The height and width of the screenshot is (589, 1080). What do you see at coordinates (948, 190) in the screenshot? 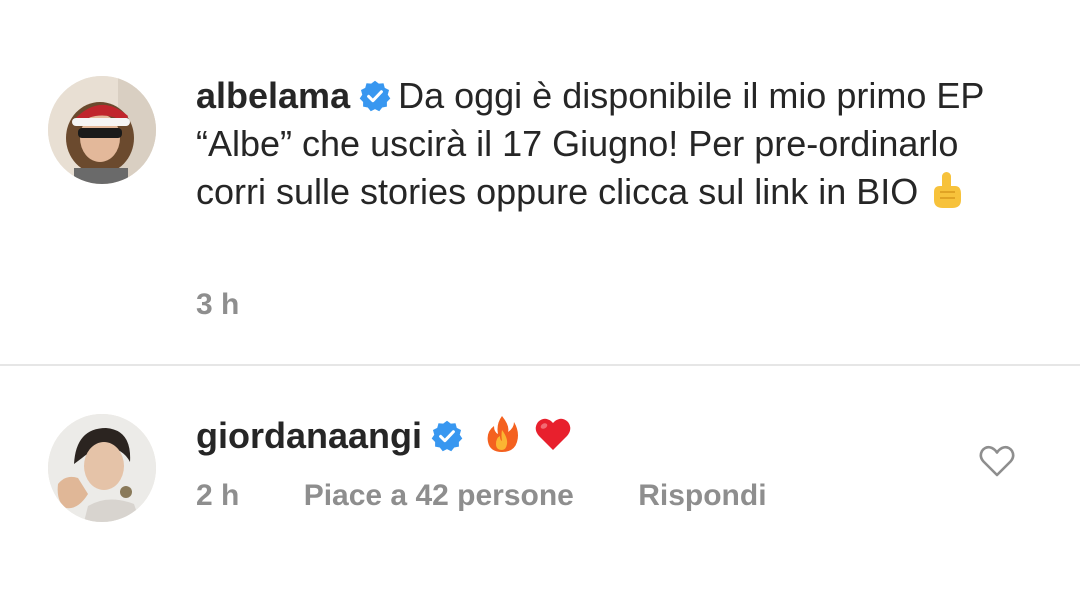
I see `point-up-icon` at bounding box center [948, 190].